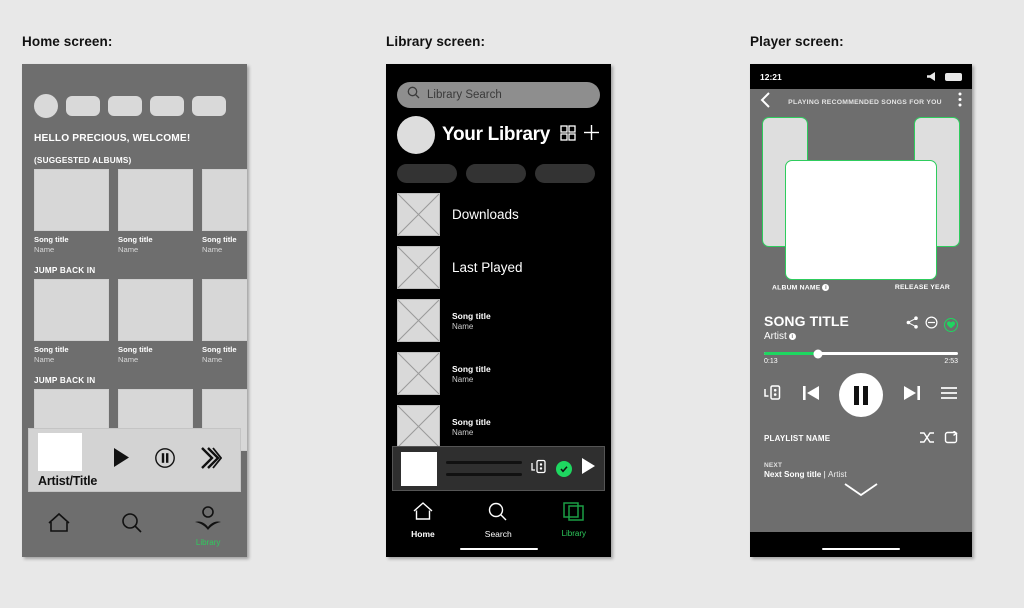 The width and height of the screenshot is (1024, 608). Describe the element at coordinates (211, 460) in the screenshot. I see `fast-forward-icon` at that location.